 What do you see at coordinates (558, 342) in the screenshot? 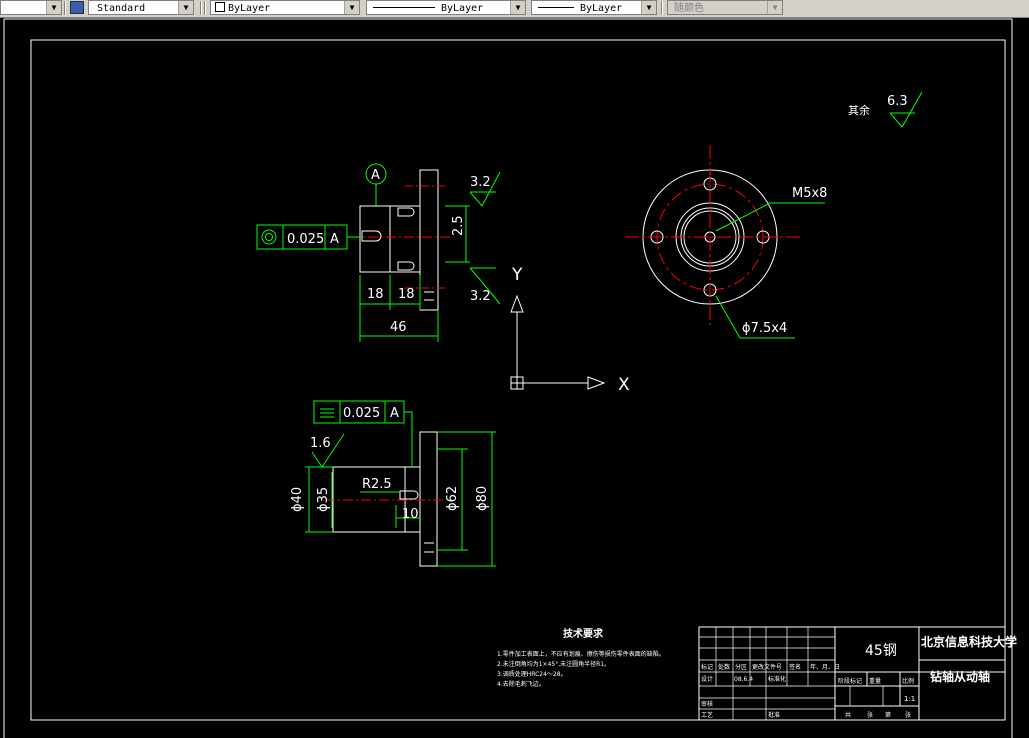
I see `ucs-icon` at bounding box center [558, 342].